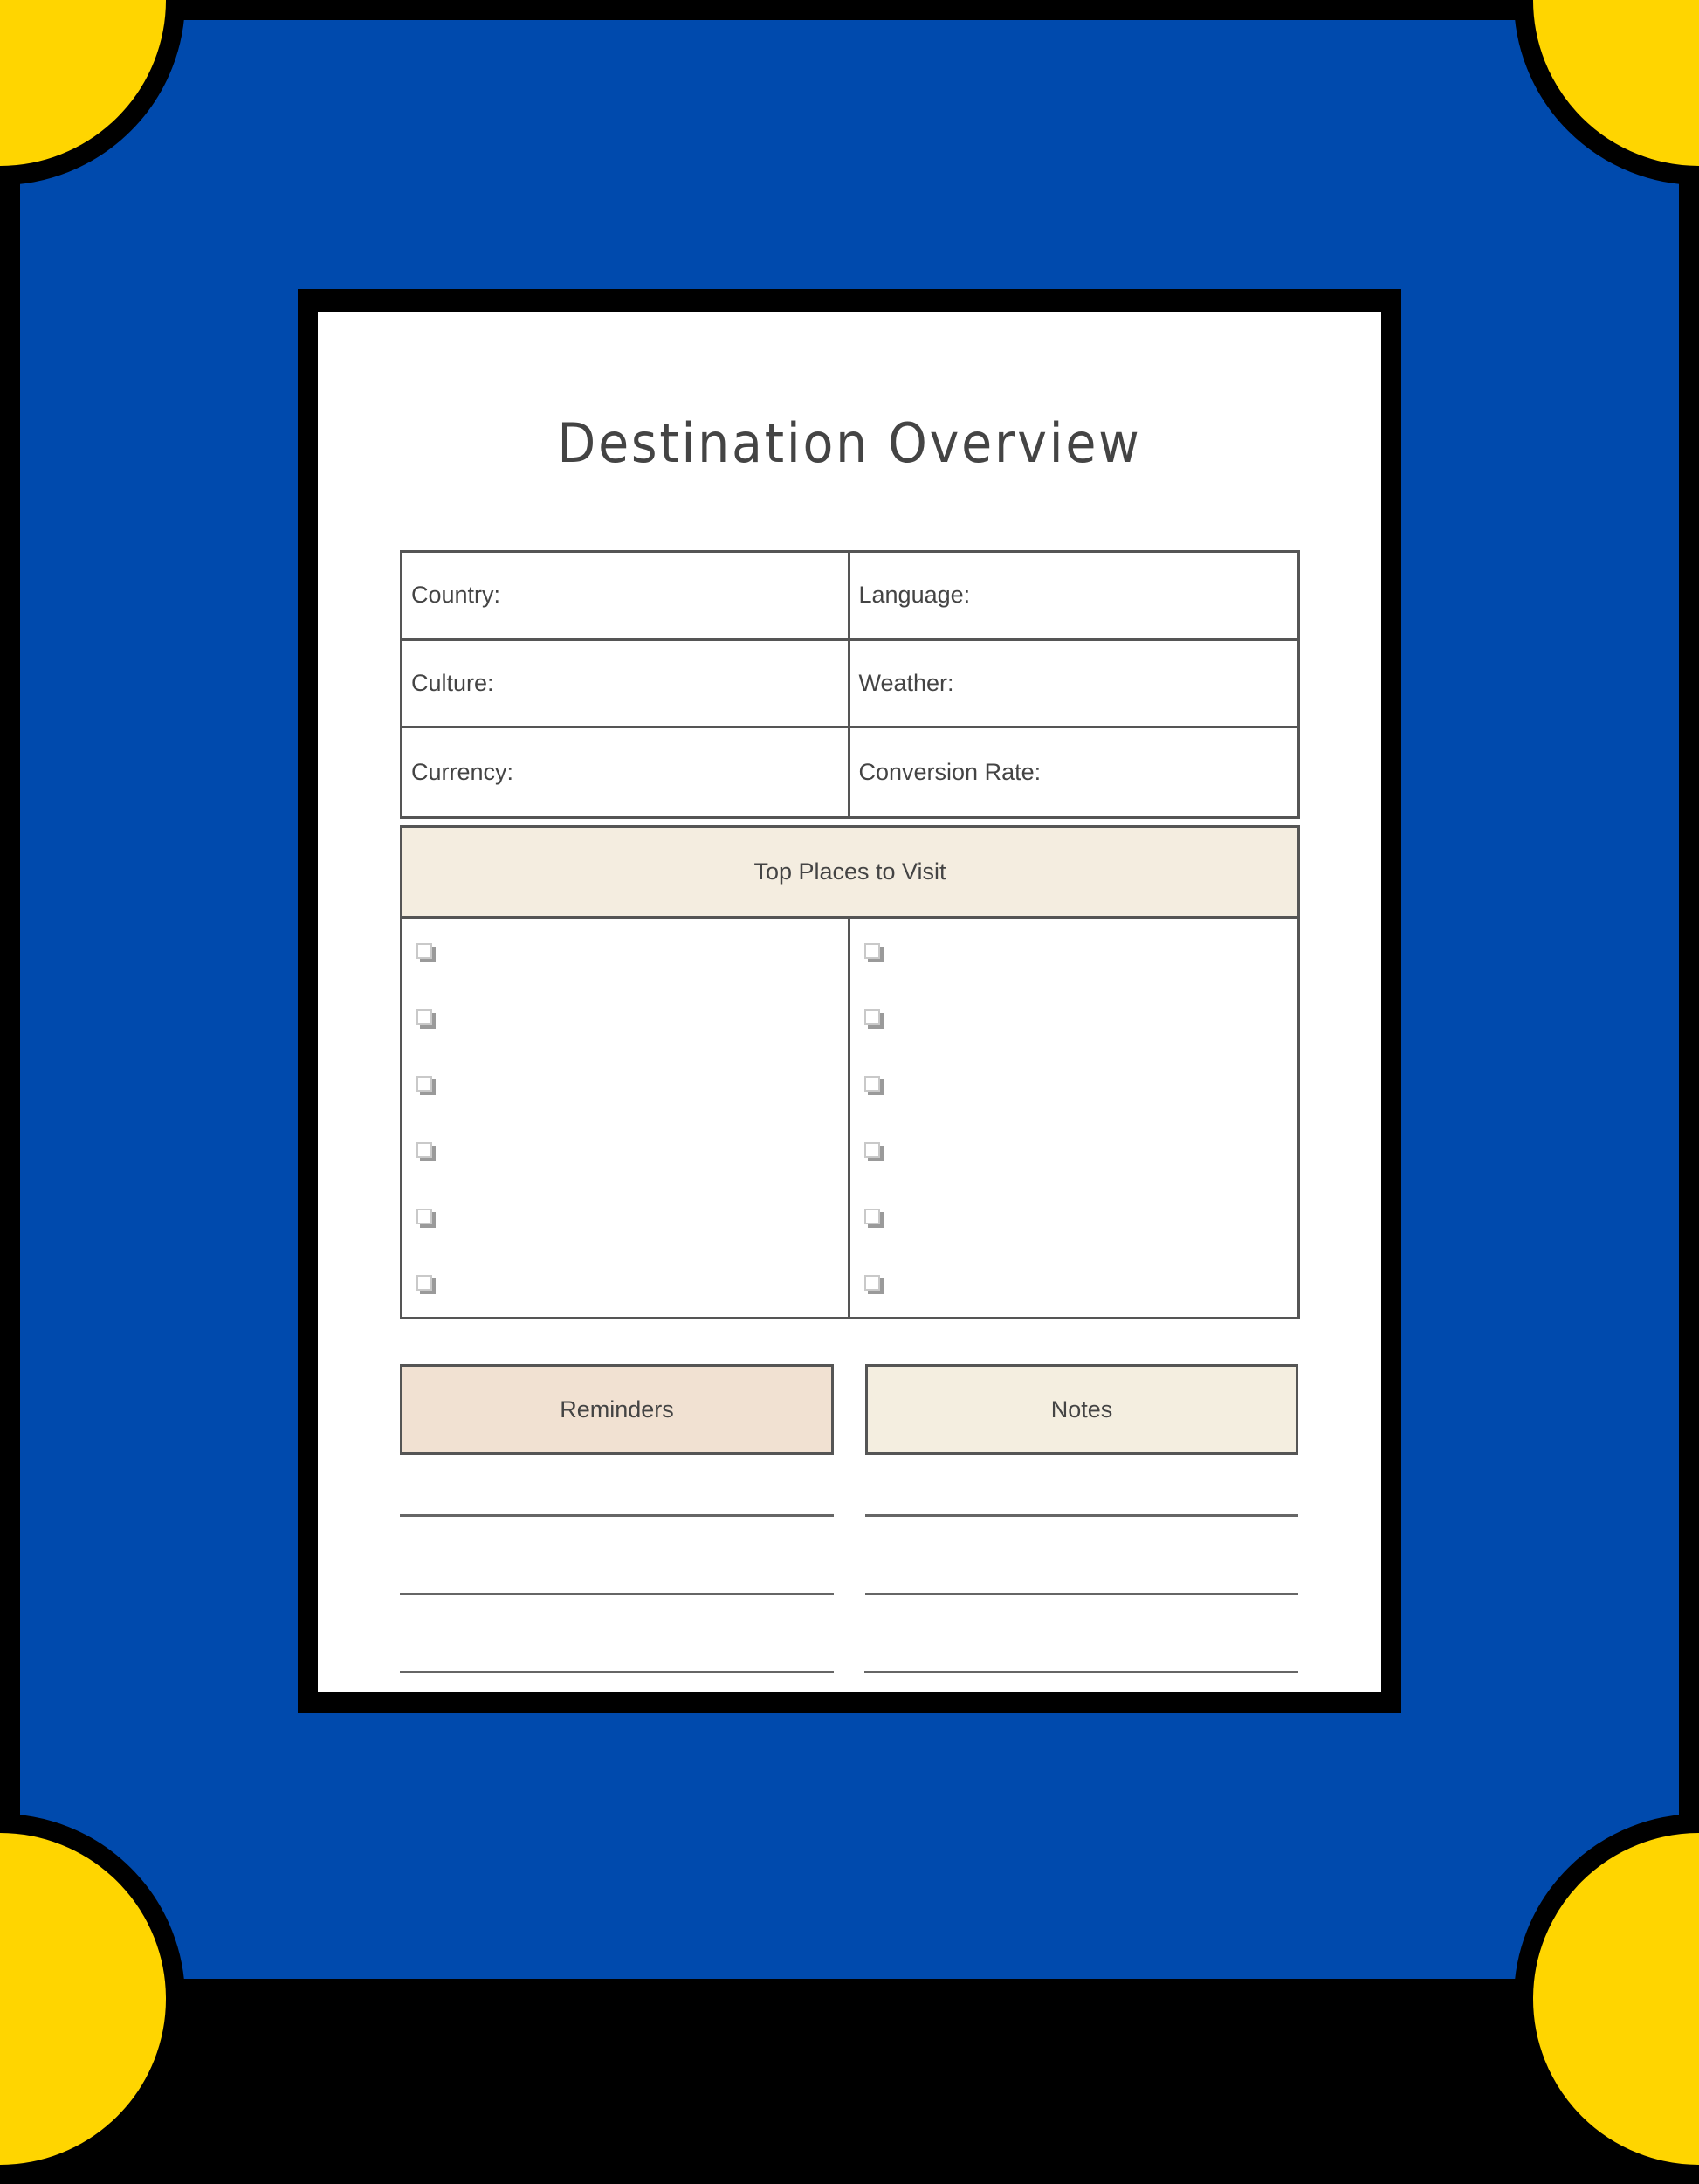 Image resolution: width=1699 pixels, height=2184 pixels. Describe the element at coordinates (626, 684) in the screenshot. I see `culture-field: Culture:` at that location.